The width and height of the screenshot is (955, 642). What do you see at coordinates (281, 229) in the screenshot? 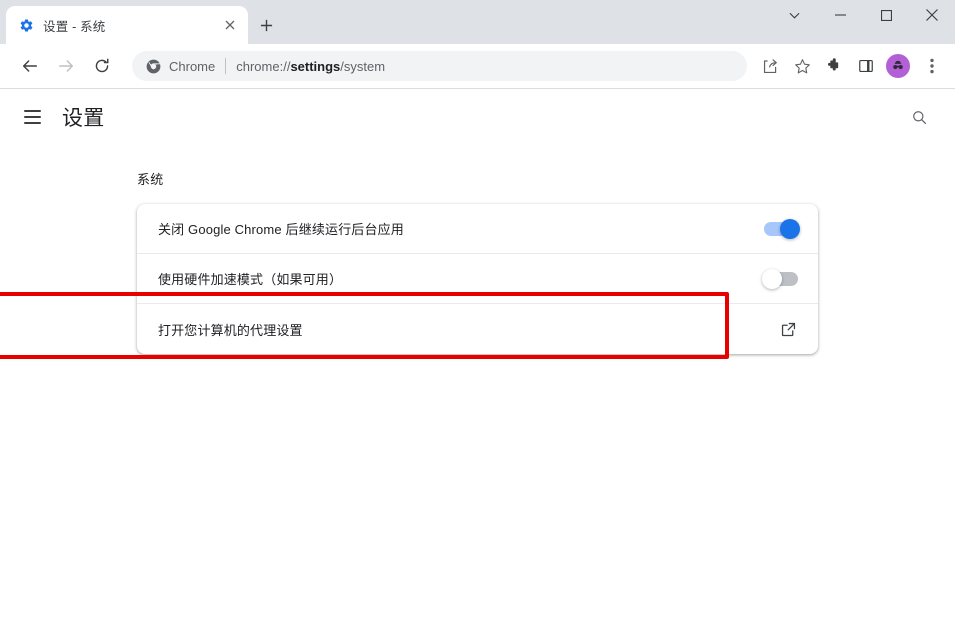
I see `setting-label: 关闭 Google Chrome 后继续运行后台应用` at bounding box center [281, 229].